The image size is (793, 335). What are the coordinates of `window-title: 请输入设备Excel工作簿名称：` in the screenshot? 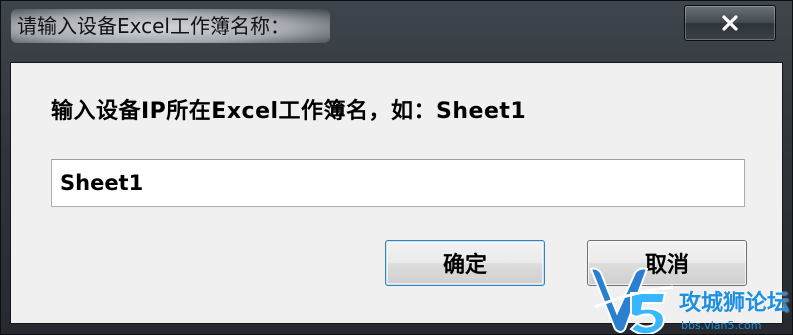 It's located at (170, 26).